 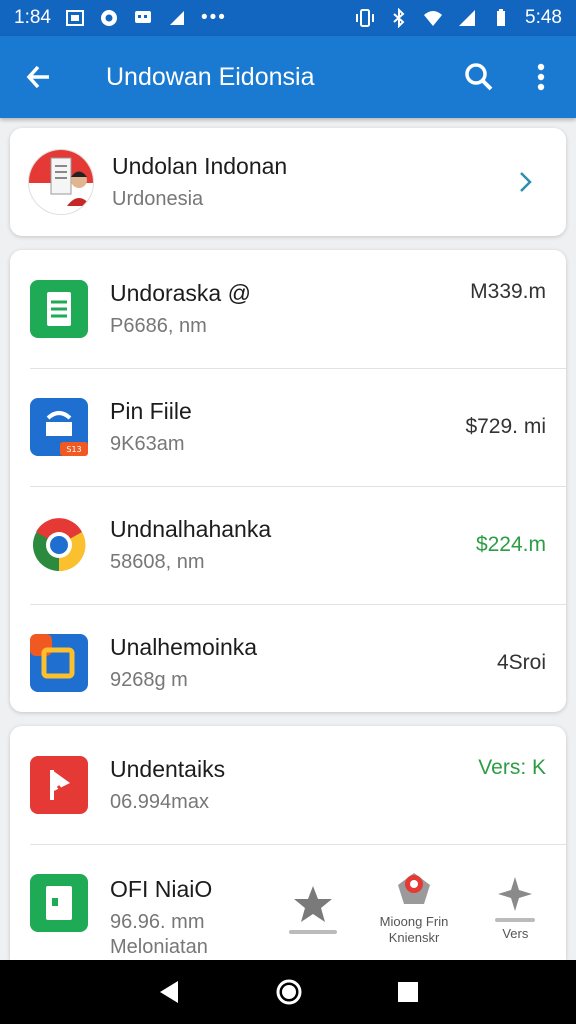 I want to click on list-item: Undnalhahanka 58608, nm $224.m, so click(x=288, y=545).